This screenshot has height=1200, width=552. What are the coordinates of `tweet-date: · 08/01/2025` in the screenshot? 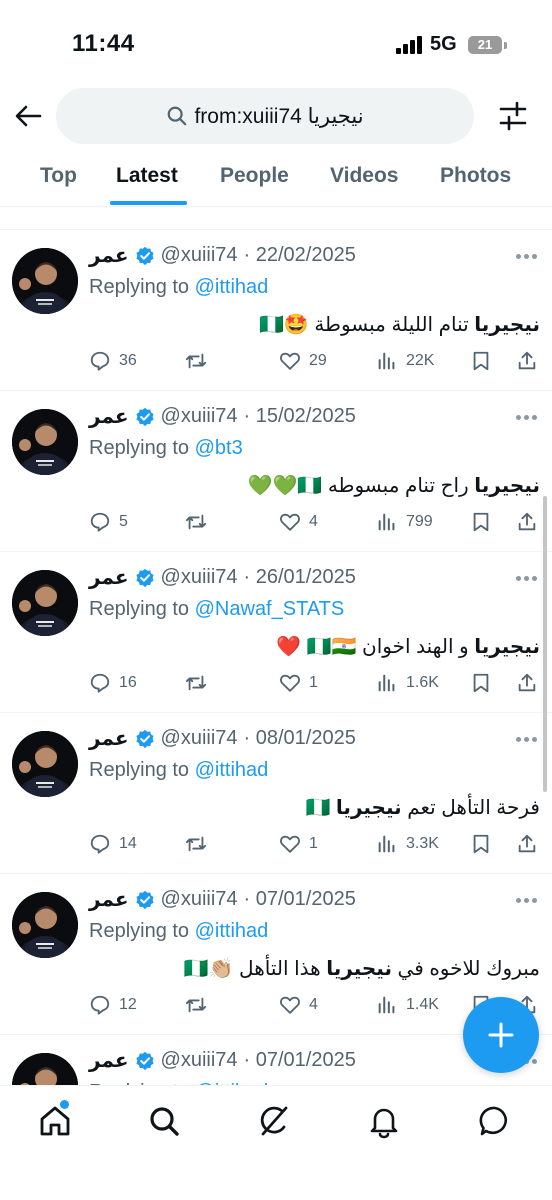 It's located at (299, 738).